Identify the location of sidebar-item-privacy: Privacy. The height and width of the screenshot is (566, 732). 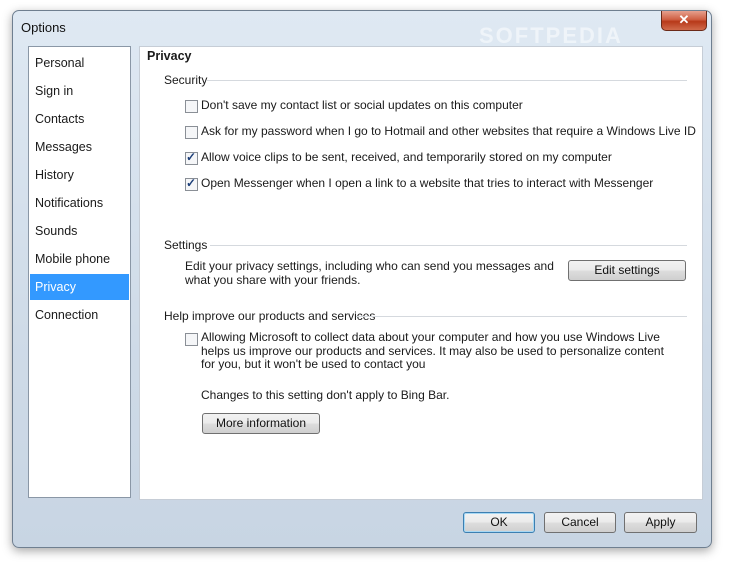
(79, 287).